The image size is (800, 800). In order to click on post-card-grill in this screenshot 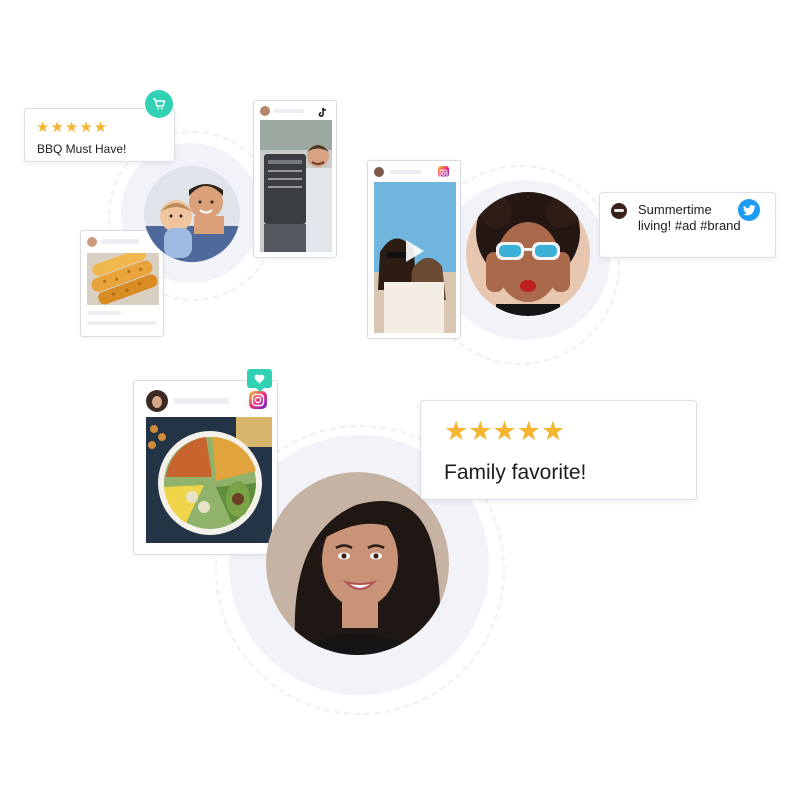, I will do `click(295, 179)`.